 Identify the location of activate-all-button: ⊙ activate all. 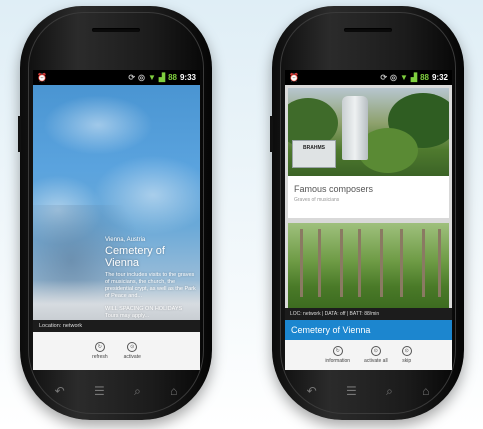
(376, 355).